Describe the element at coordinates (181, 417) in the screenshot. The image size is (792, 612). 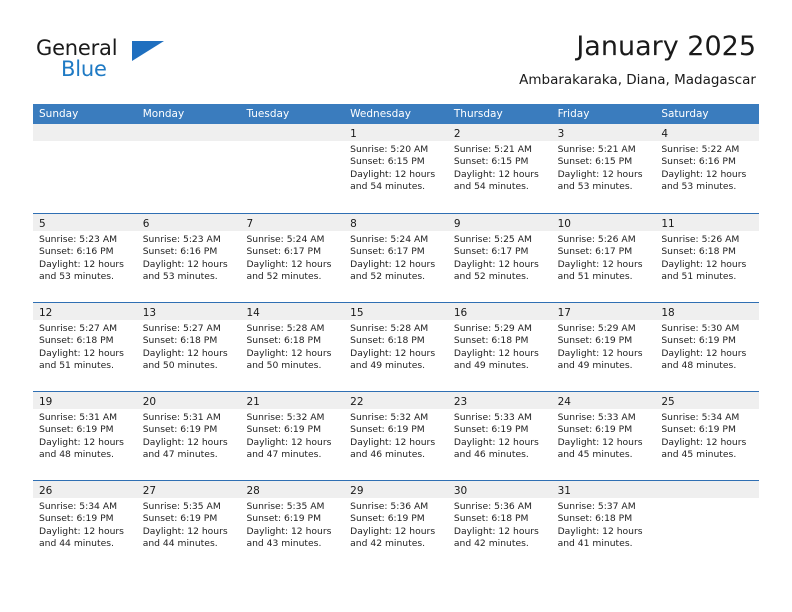
I see `sunrise-text: Sunrise: 5:31 AM` at that location.